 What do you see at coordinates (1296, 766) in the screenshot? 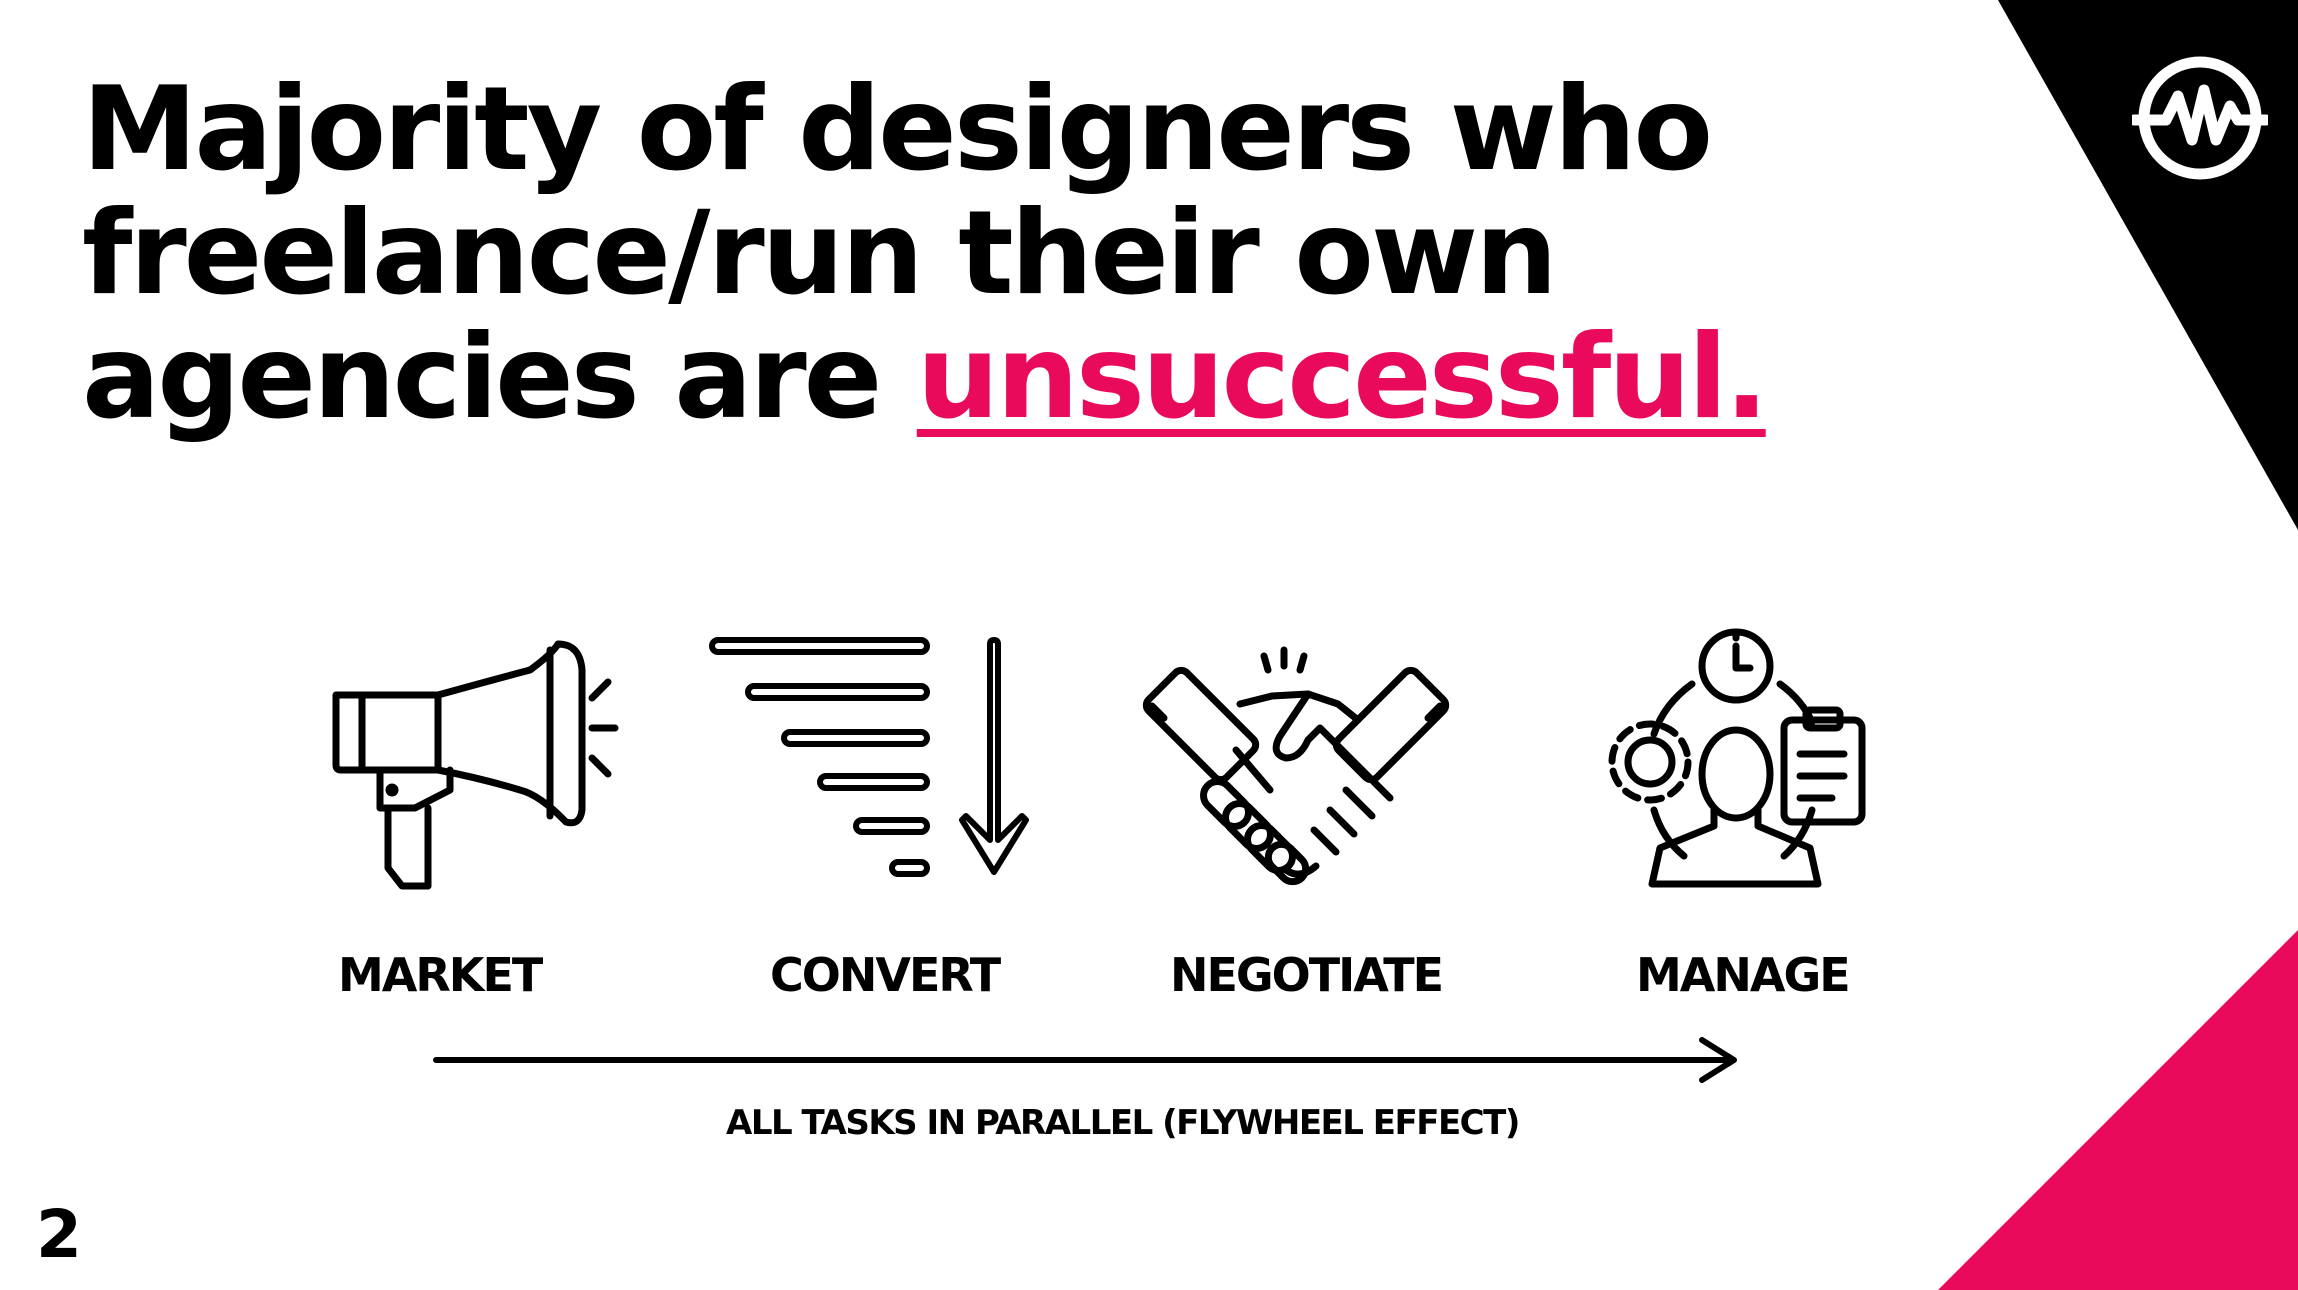
I see `handshake-icon` at bounding box center [1296, 766].